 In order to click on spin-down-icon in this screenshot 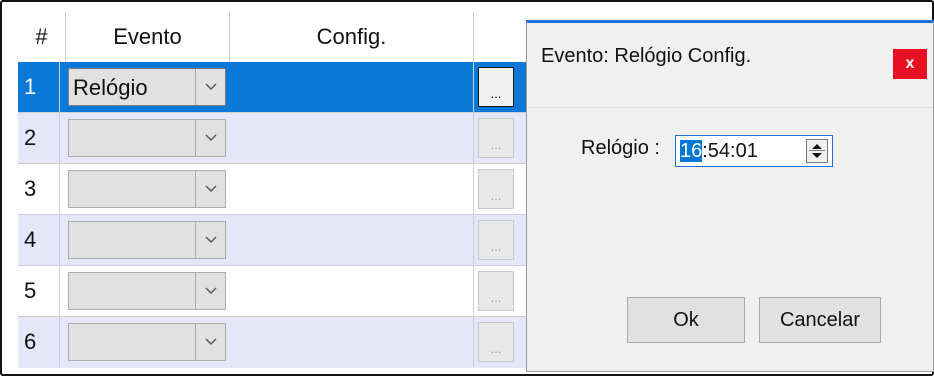, I will do `click(817, 155)`.